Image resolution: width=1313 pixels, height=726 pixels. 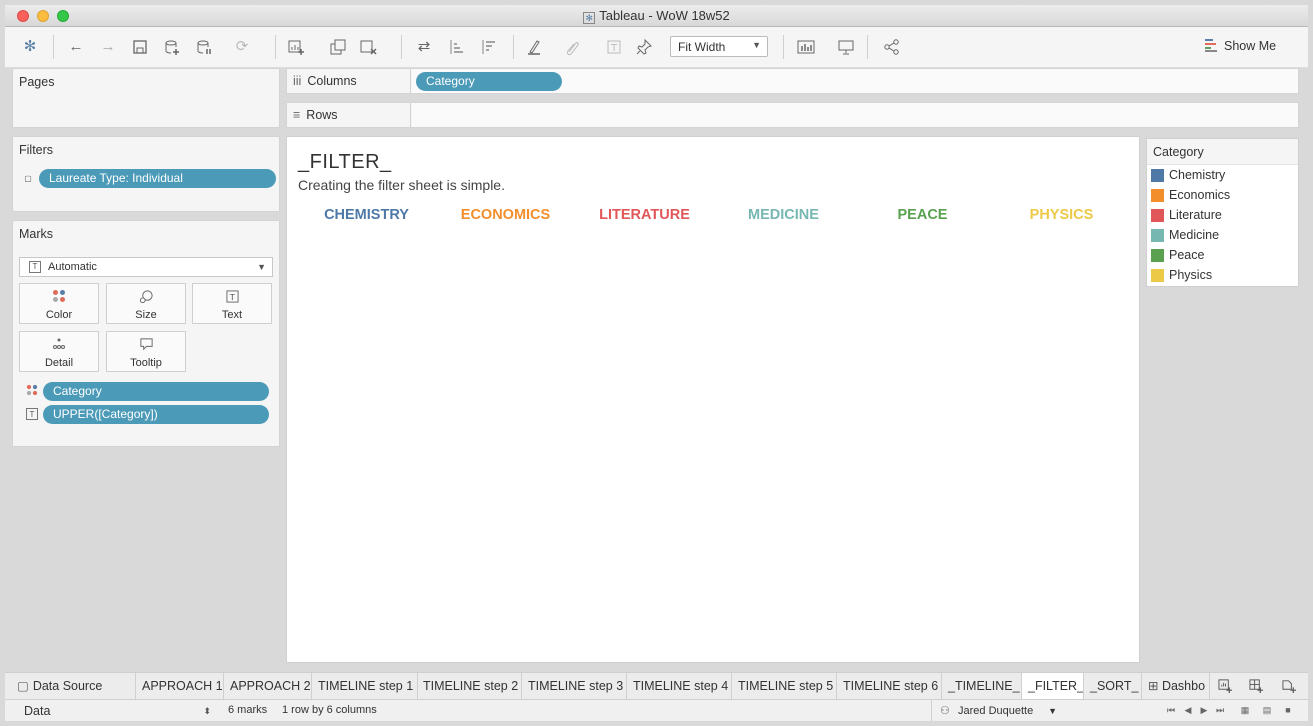 I want to click on last-sheet-icon: ⏭, so click(x=1220, y=710).